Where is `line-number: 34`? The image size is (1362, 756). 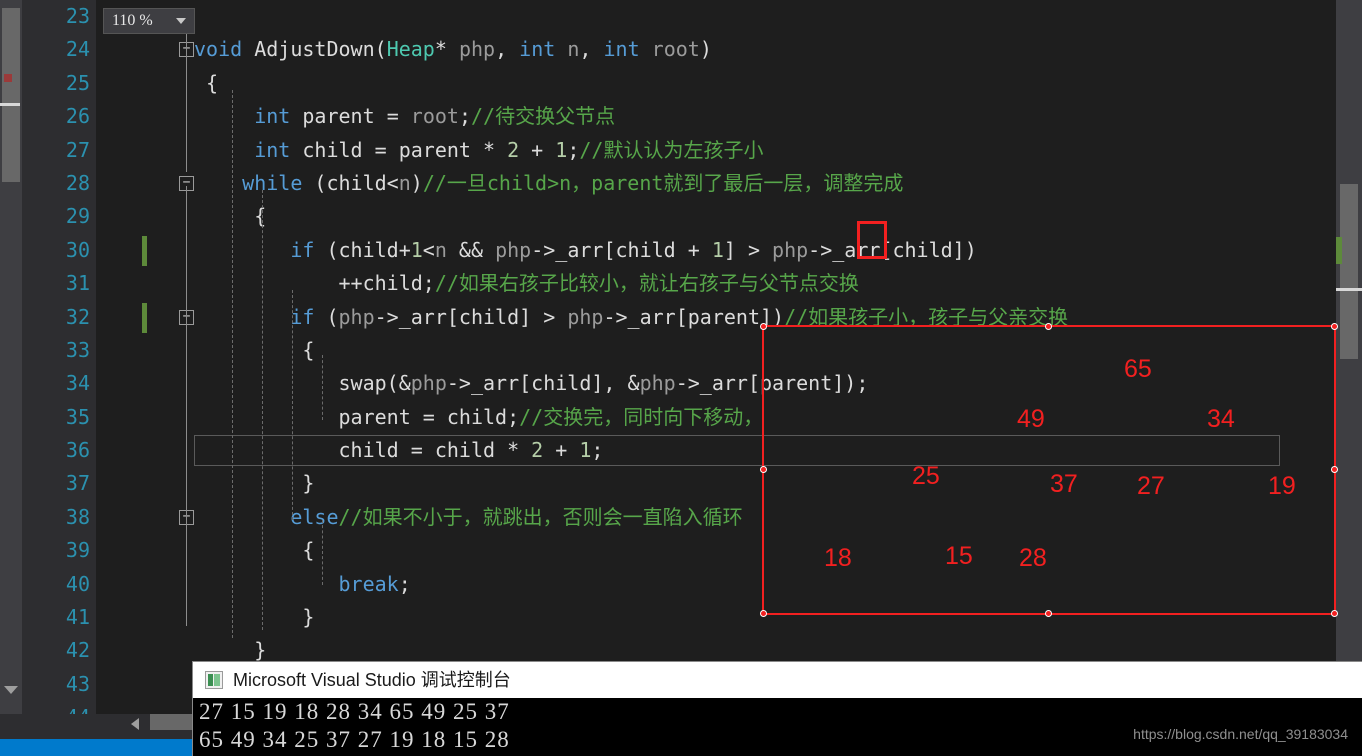 line-number: 34 is located at coordinates (77, 383).